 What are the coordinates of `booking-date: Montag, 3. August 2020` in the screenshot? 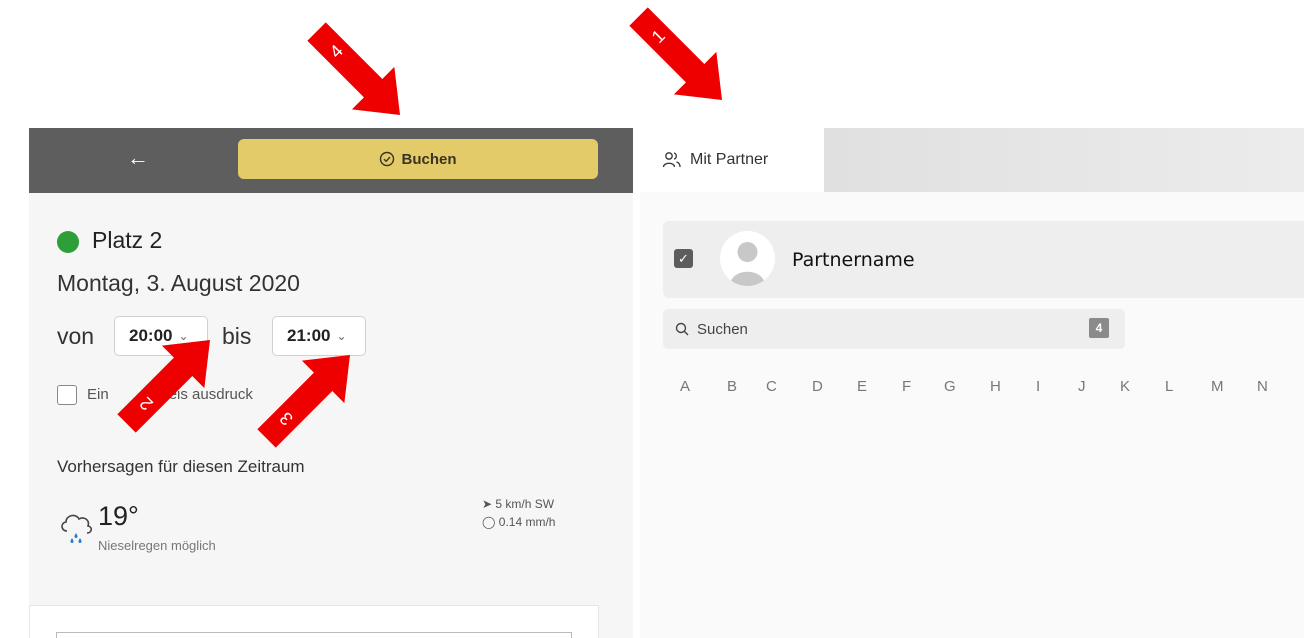 It's located at (178, 283).